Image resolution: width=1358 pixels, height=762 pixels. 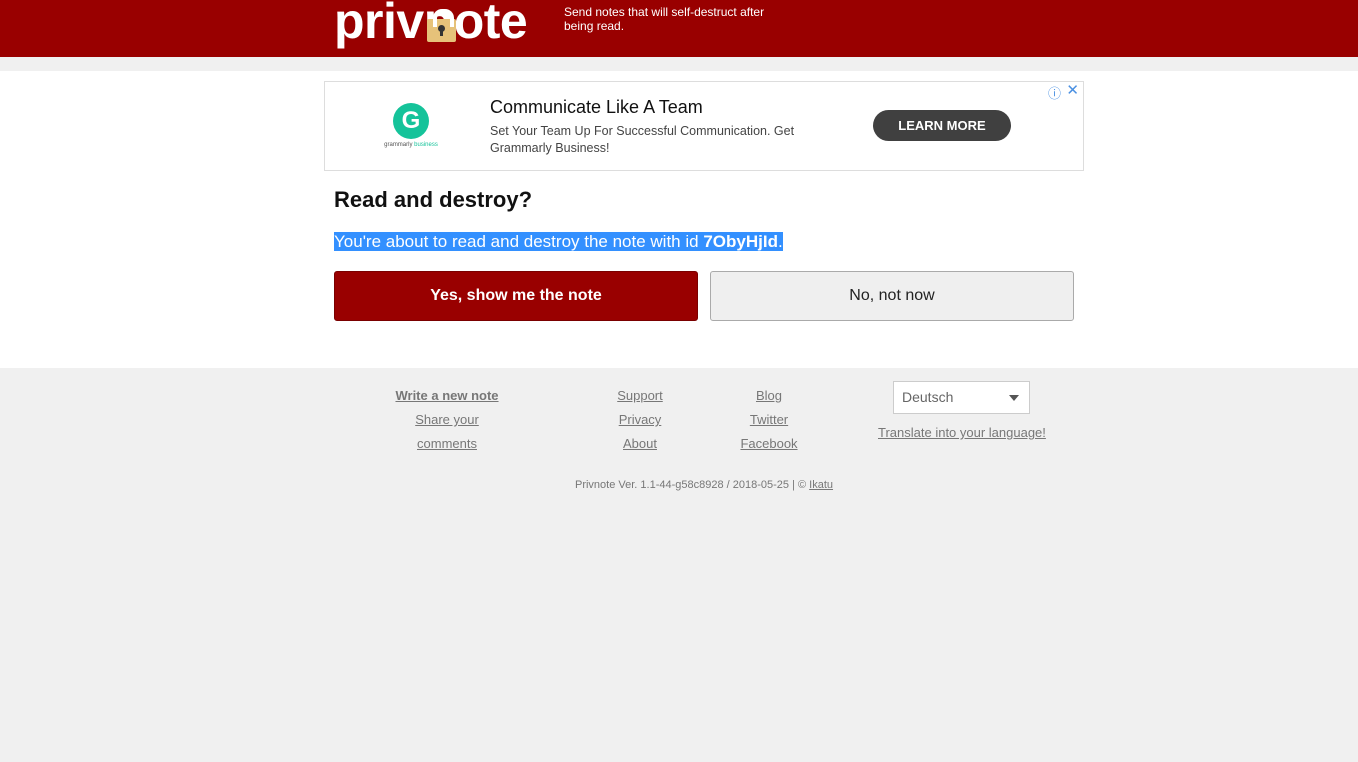 I want to click on ad-title: Communicate Like A Team, so click(x=596, y=107).